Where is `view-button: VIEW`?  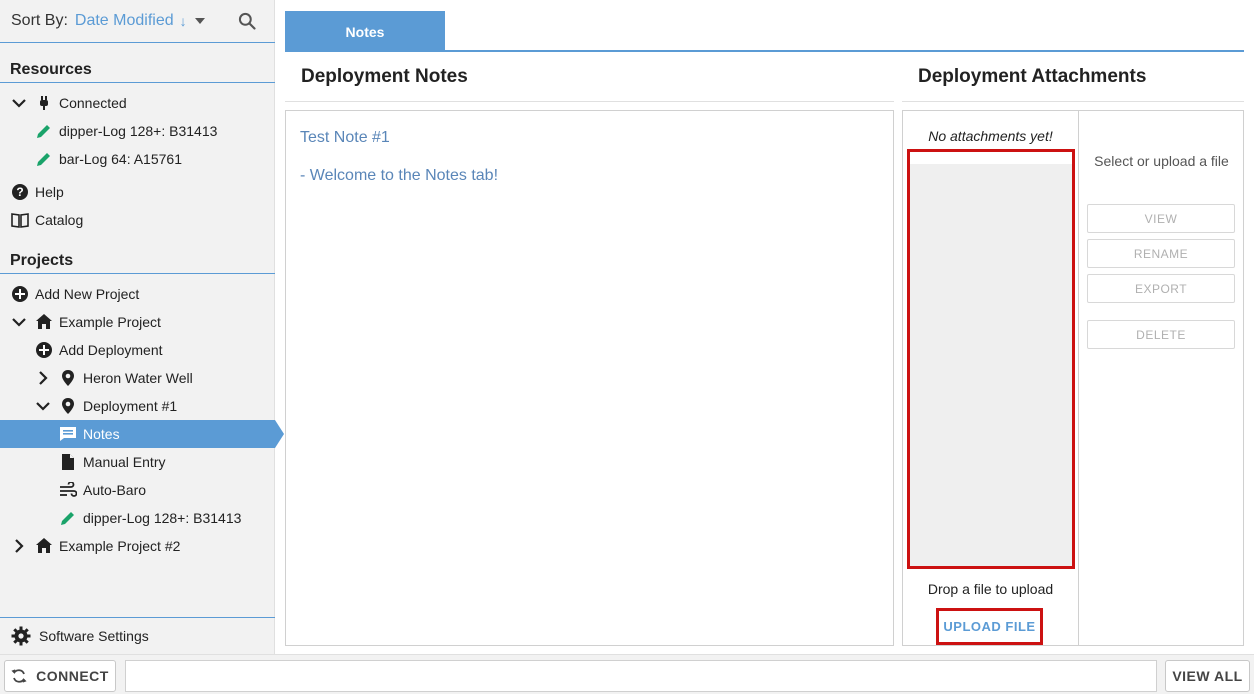
view-button: VIEW is located at coordinates (1161, 218).